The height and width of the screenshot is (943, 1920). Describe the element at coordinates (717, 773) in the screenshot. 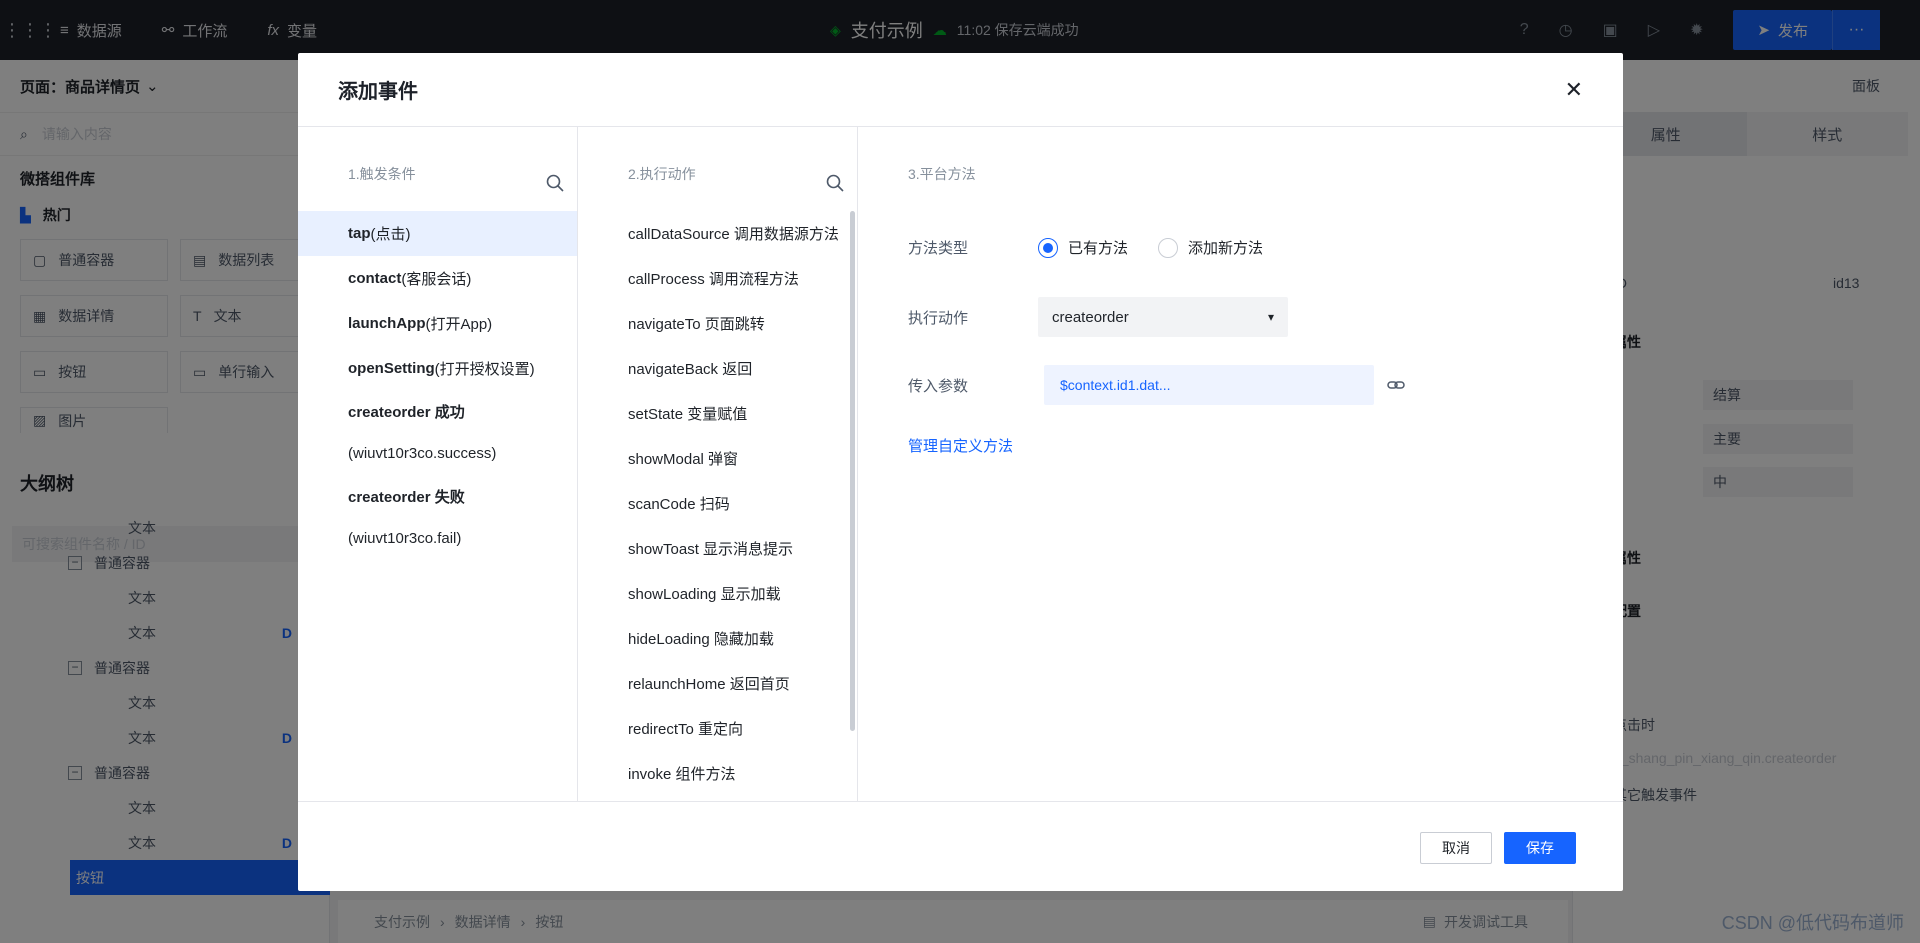

I see `action-item: invoke 组件方法` at that location.